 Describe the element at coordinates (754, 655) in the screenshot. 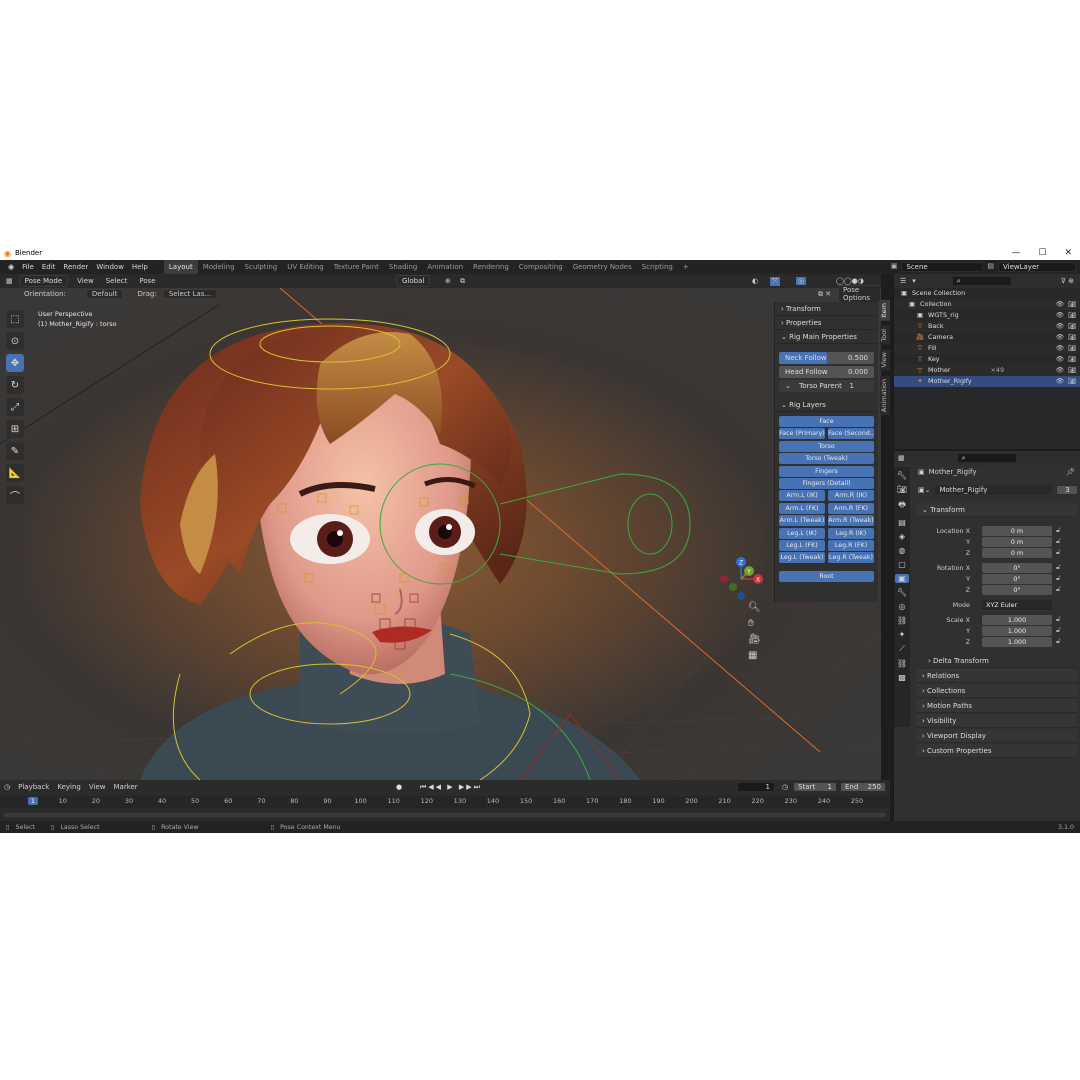

I see `ortho-grid-icon: ▦` at that location.